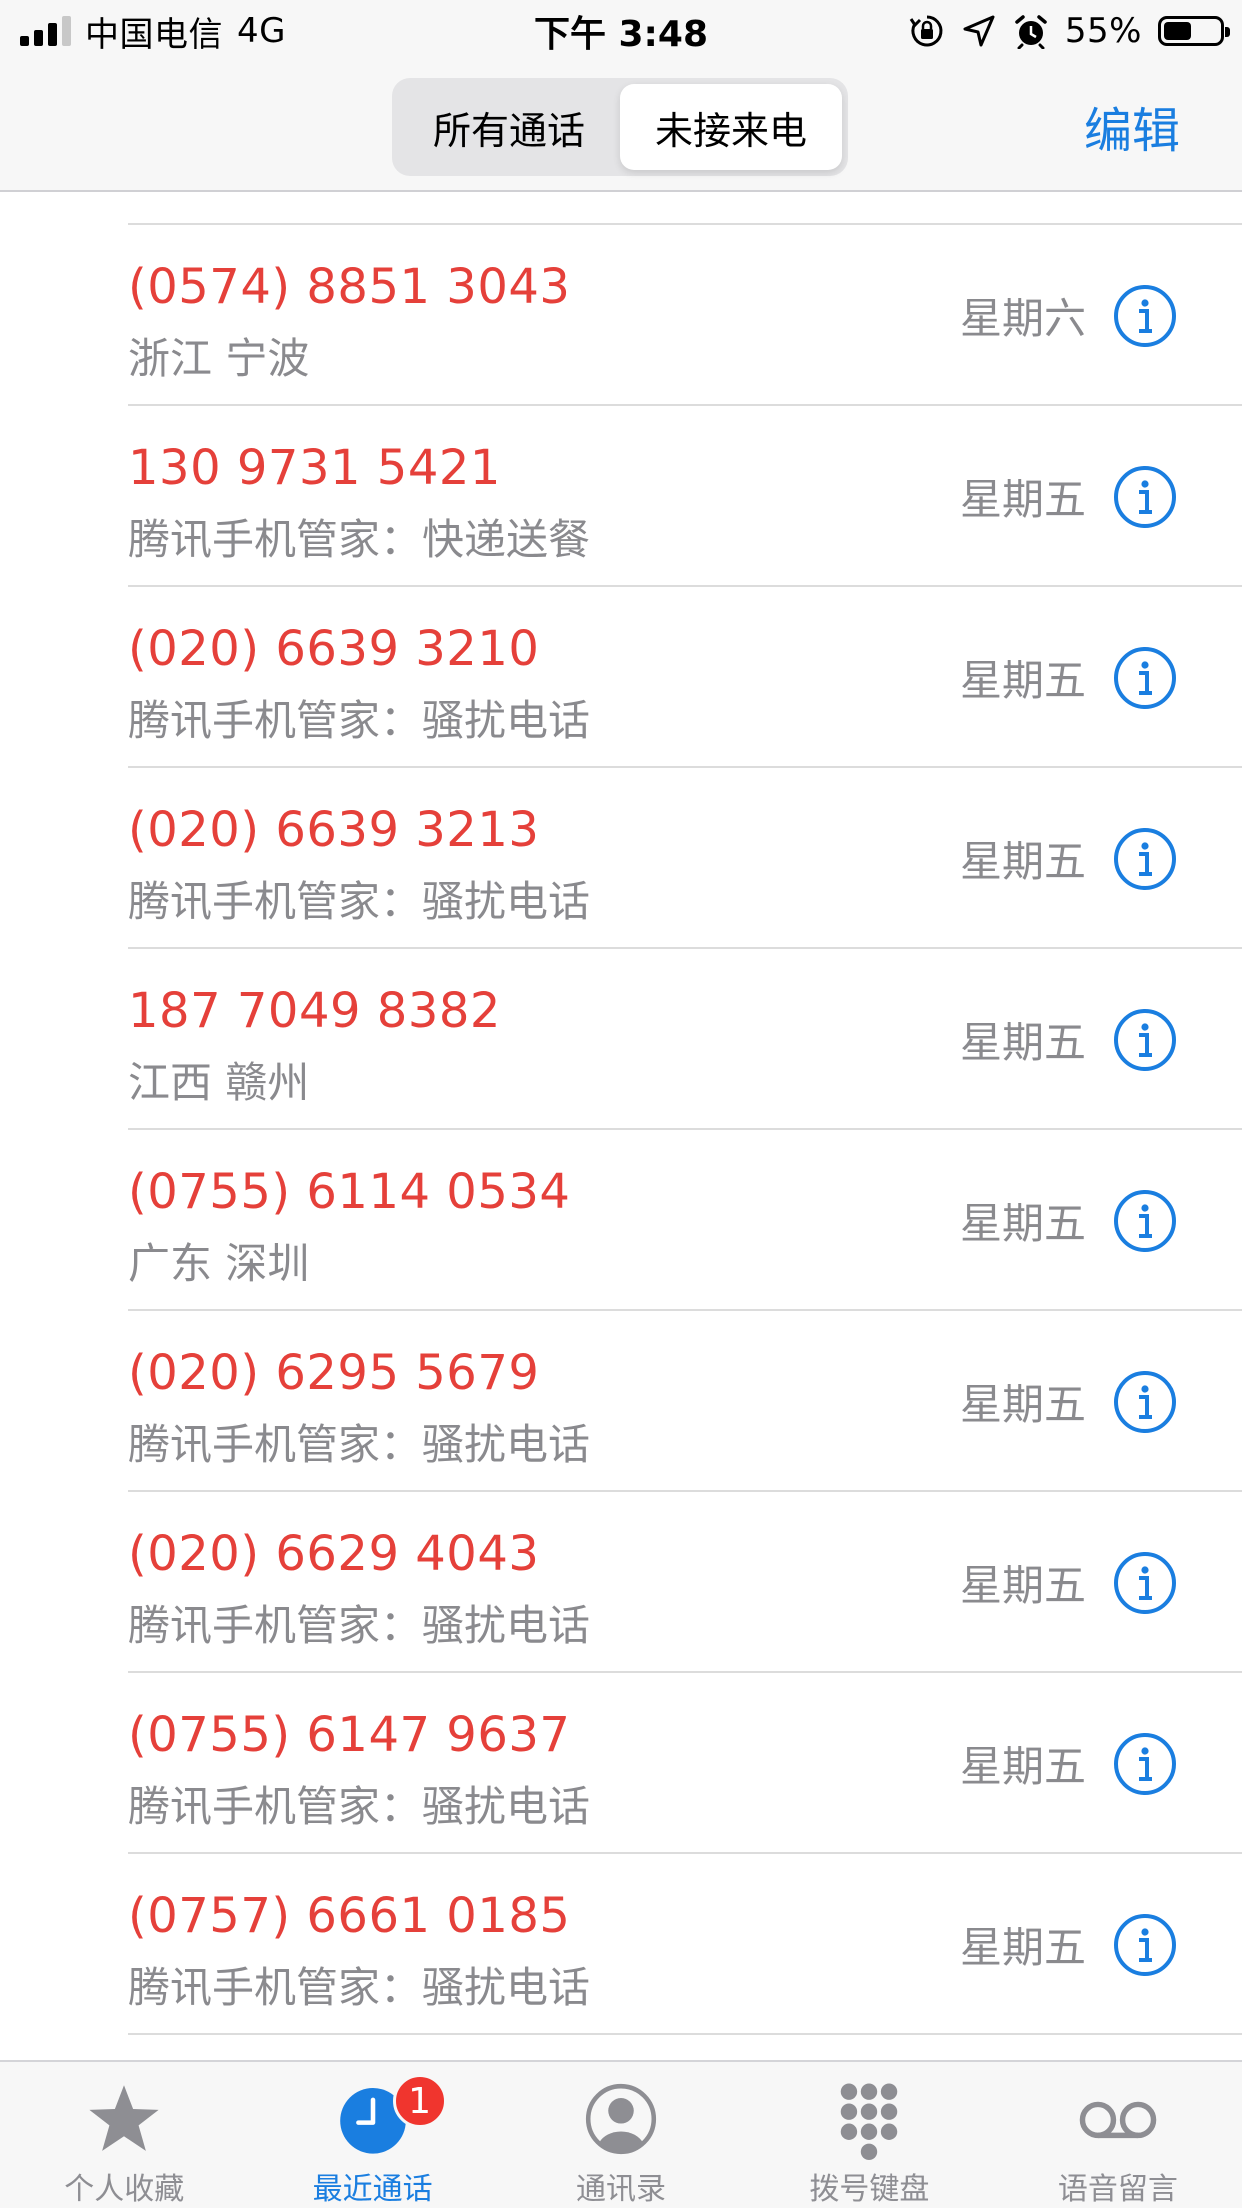  I want to click on status-right: 55%, so click(1069, 31).